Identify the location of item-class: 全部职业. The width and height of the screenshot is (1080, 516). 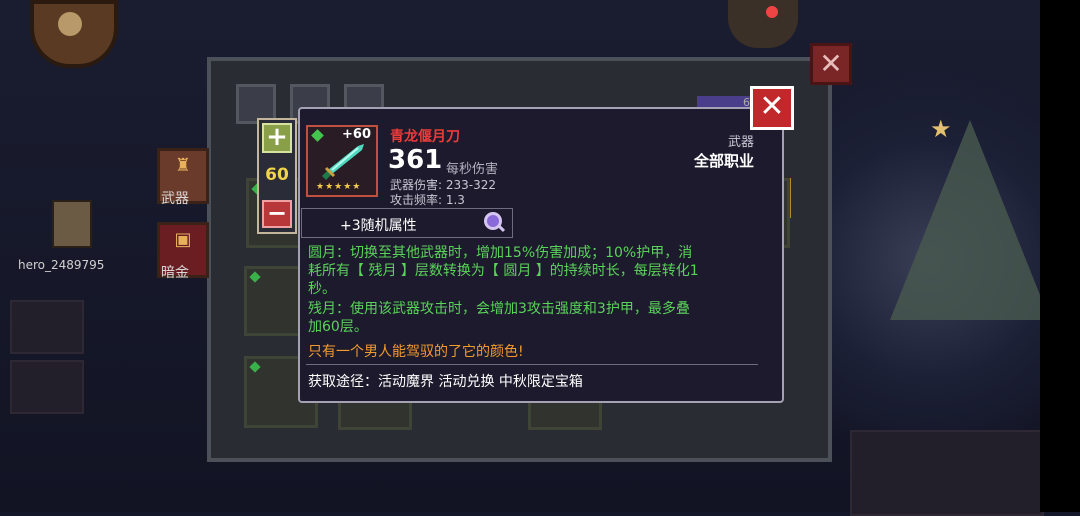
(723, 161).